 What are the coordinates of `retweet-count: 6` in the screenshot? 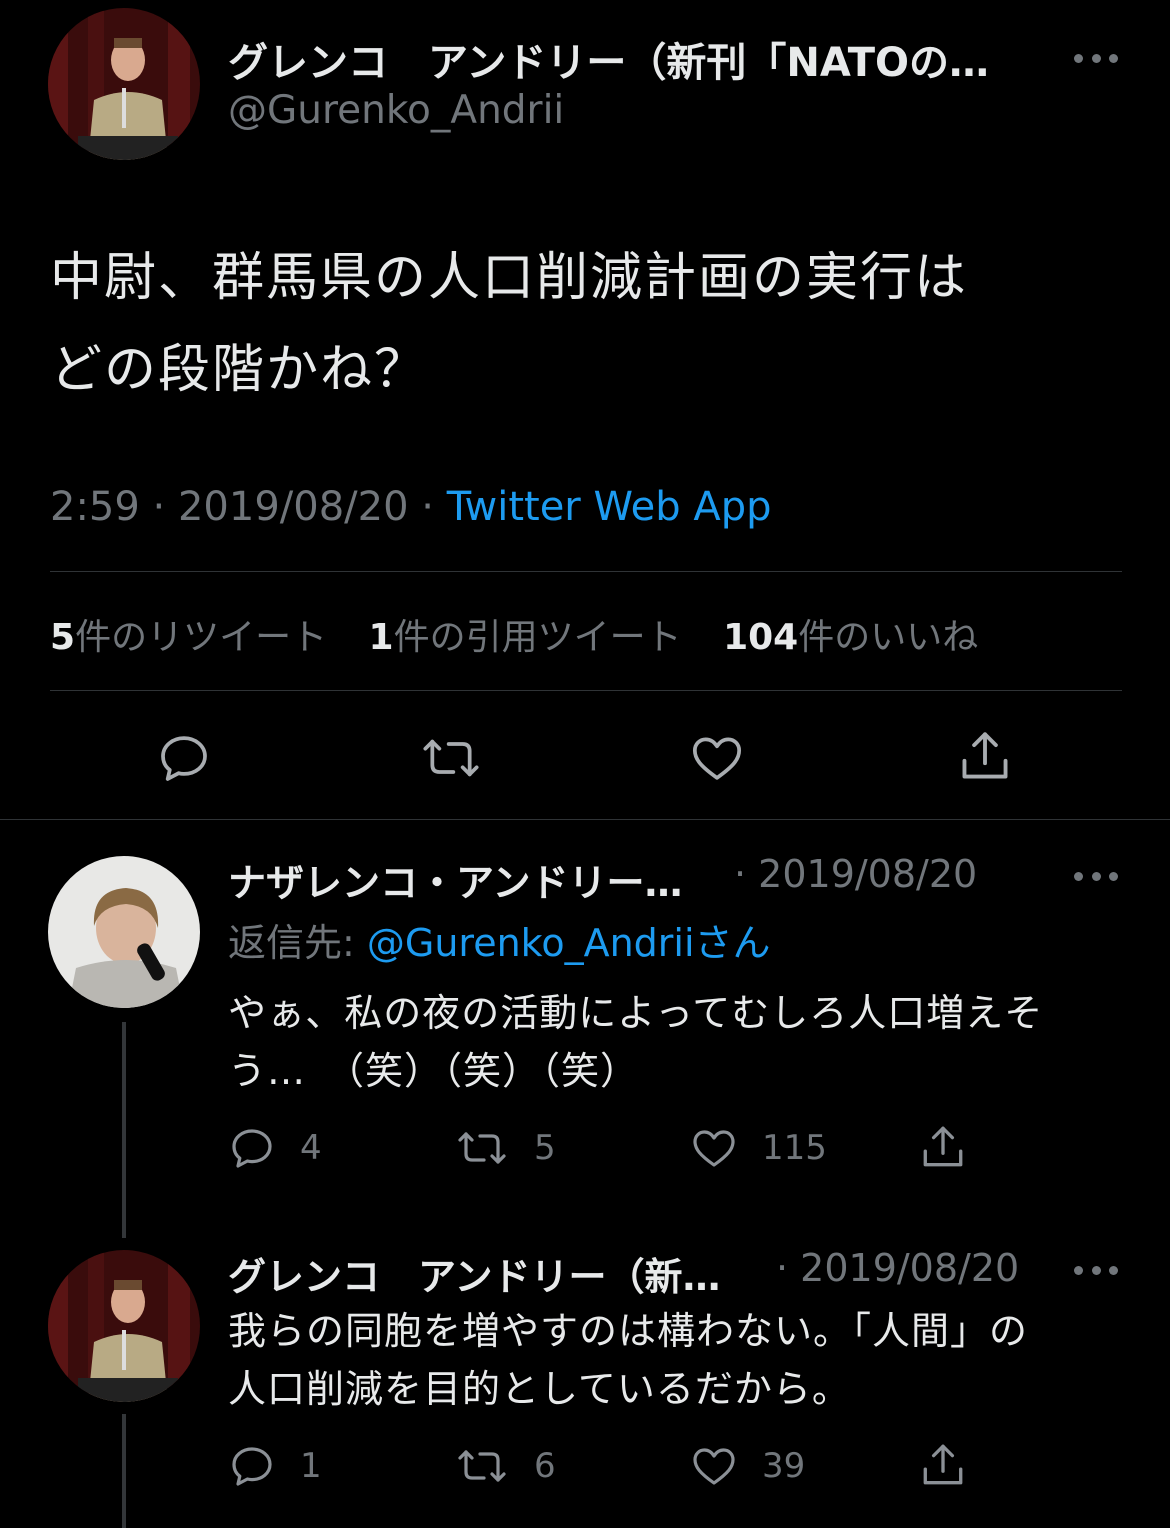 It's located at (545, 1466).